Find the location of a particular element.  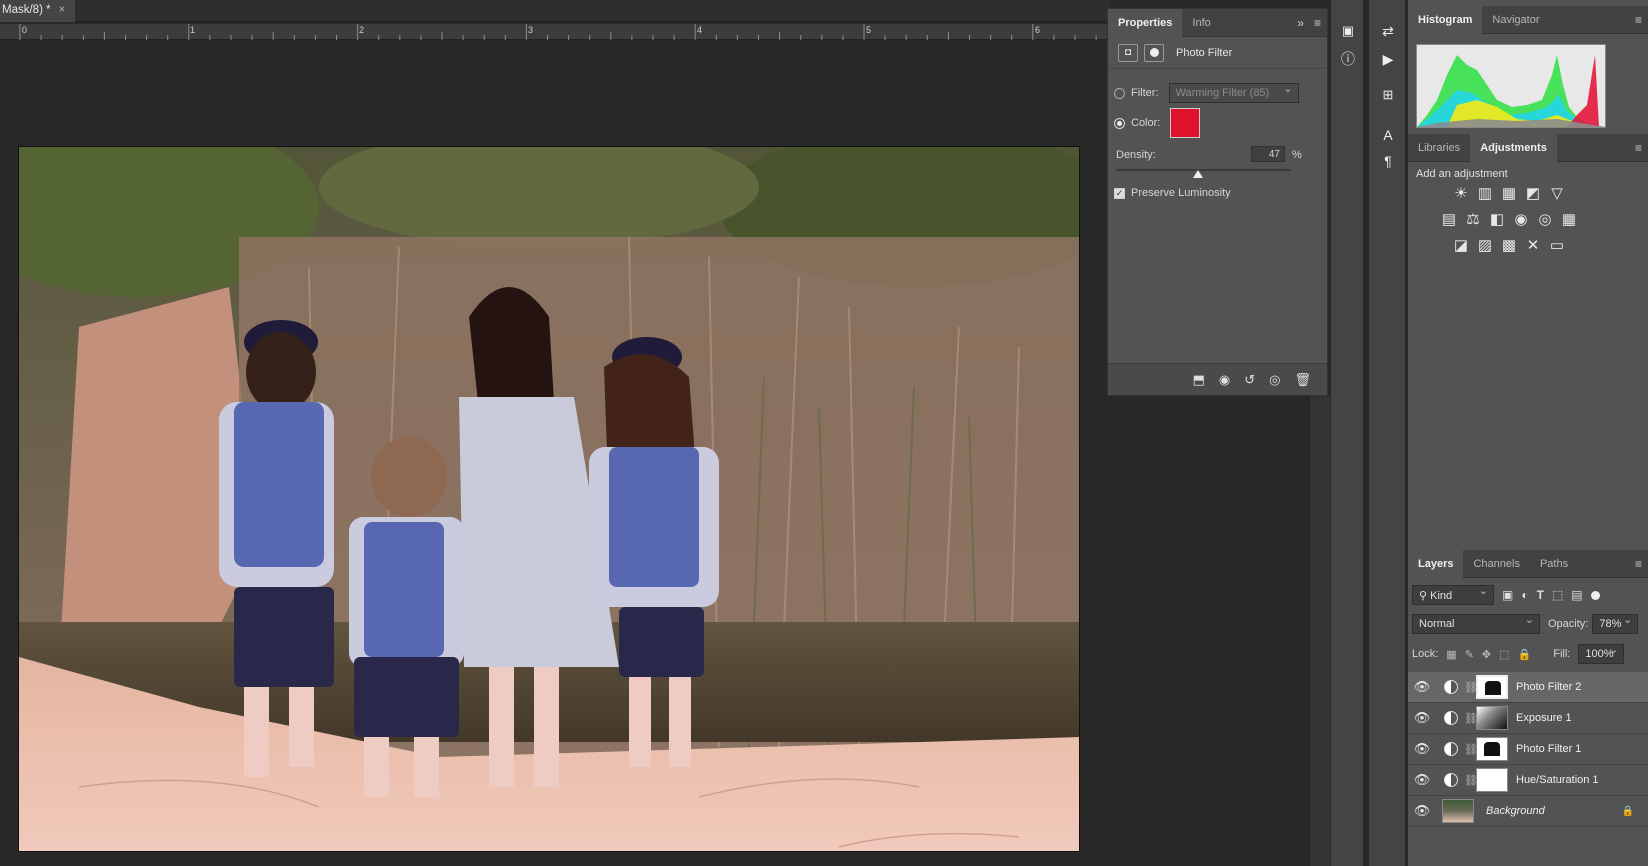

layer-row: 👁 ⛓ Photo Filter 2 is located at coordinates (1528, 687).